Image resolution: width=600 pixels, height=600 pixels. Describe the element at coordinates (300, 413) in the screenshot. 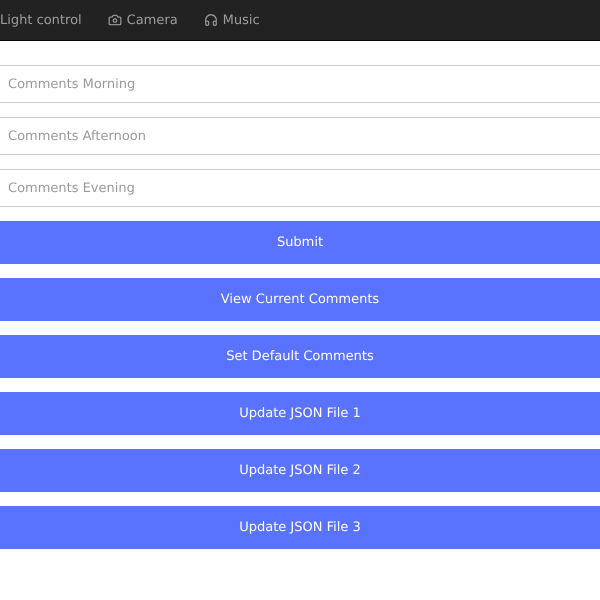

I see `action-button: Update JSON File 1` at that location.